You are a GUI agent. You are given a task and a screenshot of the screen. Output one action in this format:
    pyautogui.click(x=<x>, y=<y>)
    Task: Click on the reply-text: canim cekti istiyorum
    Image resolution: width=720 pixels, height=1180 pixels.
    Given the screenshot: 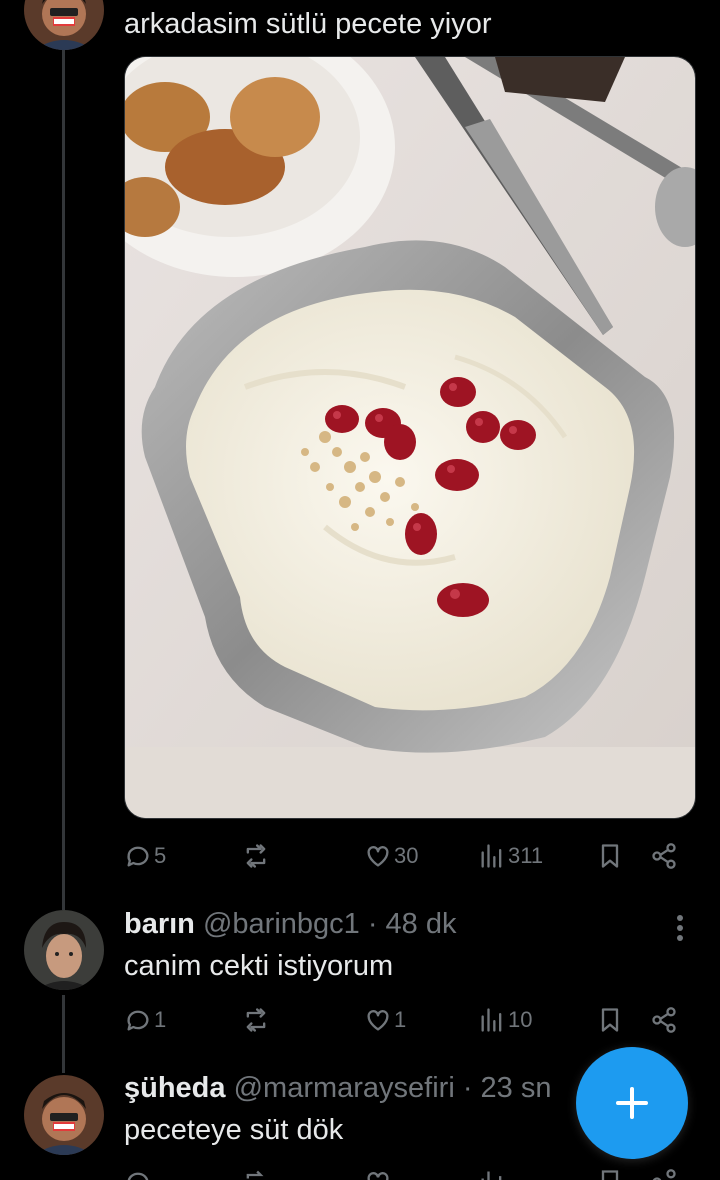 What is the action you would take?
    pyautogui.click(x=259, y=966)
    